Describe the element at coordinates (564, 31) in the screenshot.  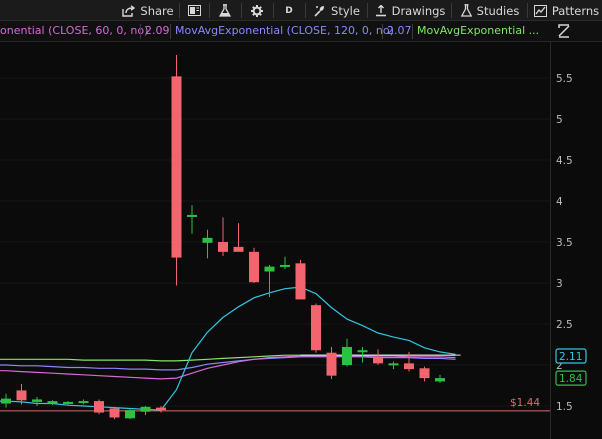
I see `expand-icon` at that location.